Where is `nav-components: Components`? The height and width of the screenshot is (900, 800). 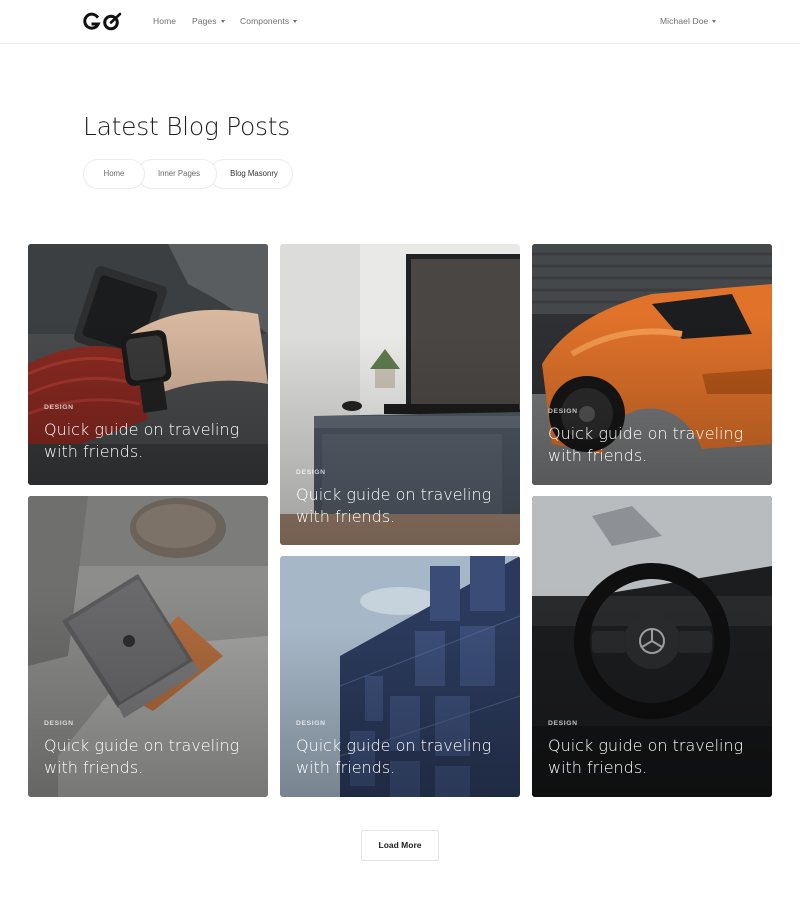 nav-components: Components is located at coordinates (269, 21).